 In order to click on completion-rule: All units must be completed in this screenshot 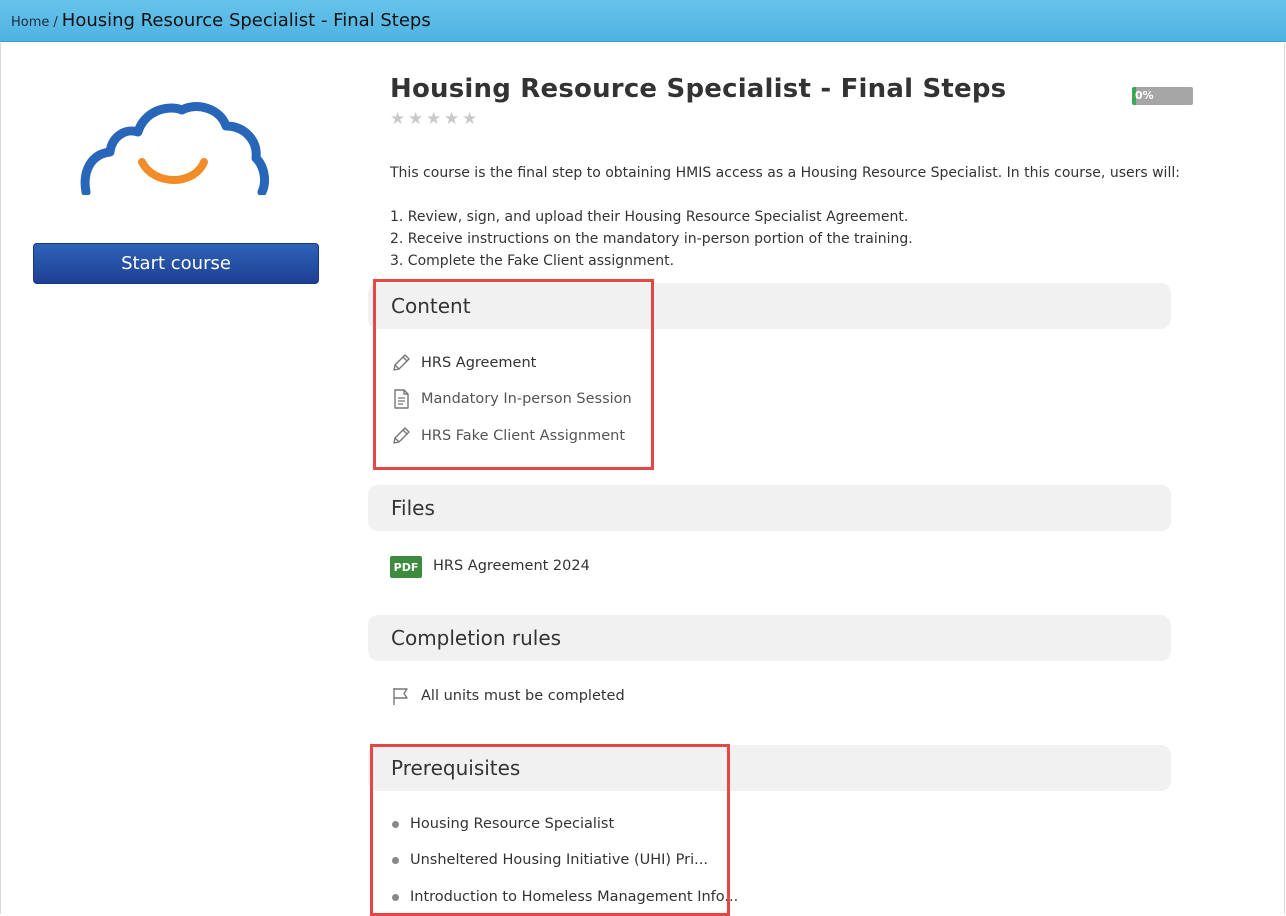, I will do `click(507, 696)`.